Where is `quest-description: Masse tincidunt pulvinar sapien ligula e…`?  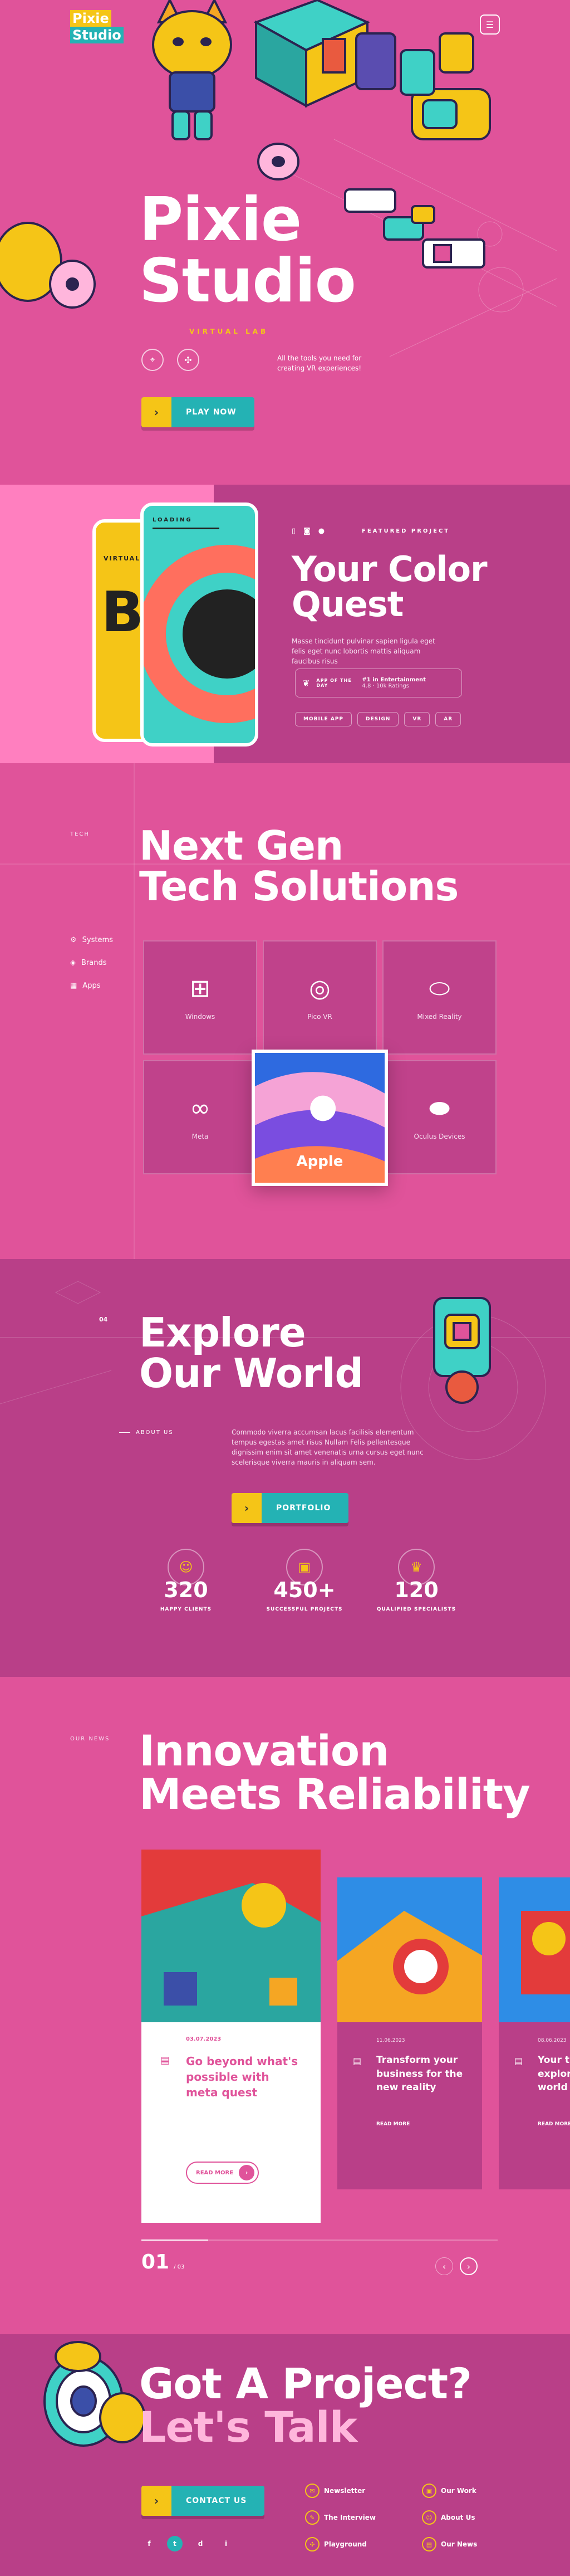 quest-description: Masse tincidunt pulvinar sapien ligula e… is located at coordinates (363, 651).